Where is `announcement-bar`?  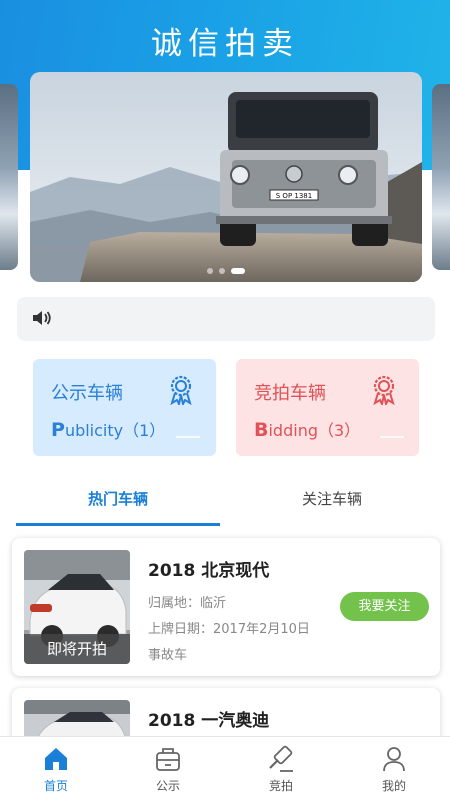 announcement-bar is located at coordinates (226, 319).